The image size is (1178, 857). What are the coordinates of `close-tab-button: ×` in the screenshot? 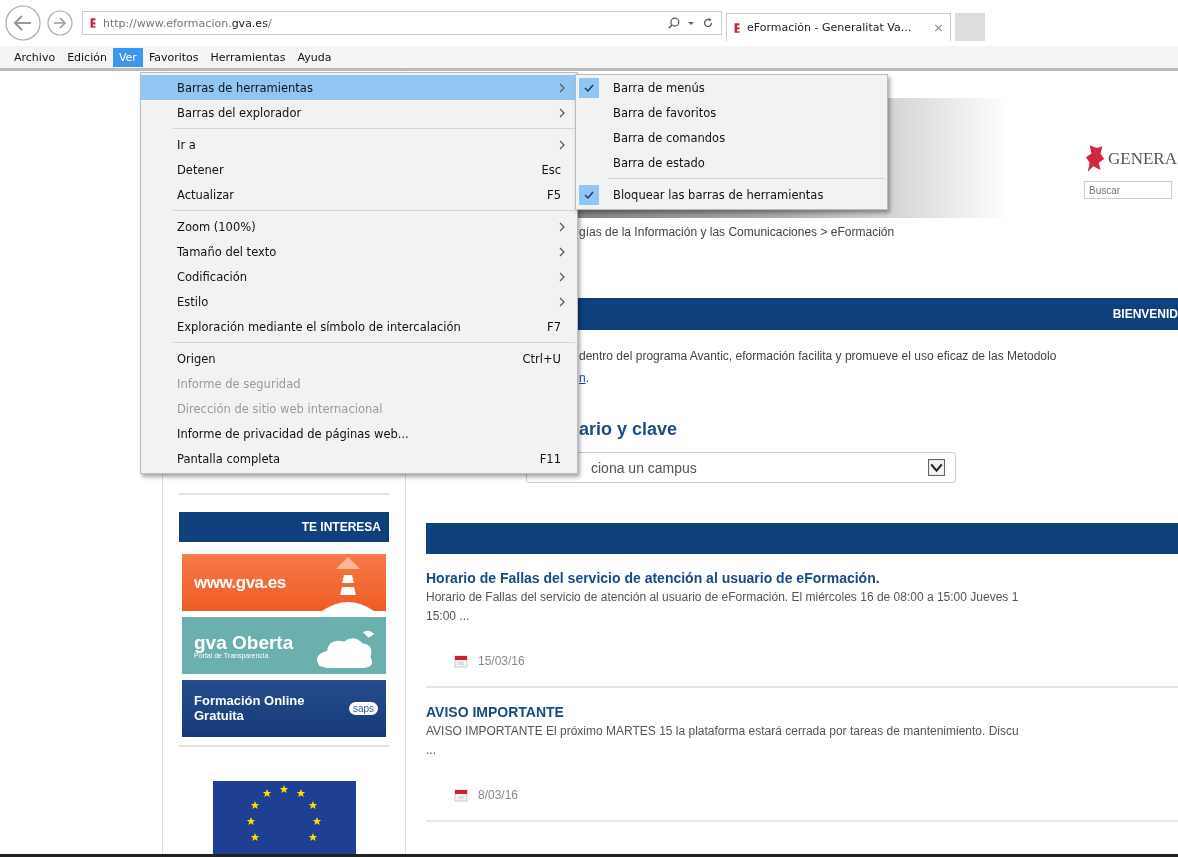 It's located at (938, 27).